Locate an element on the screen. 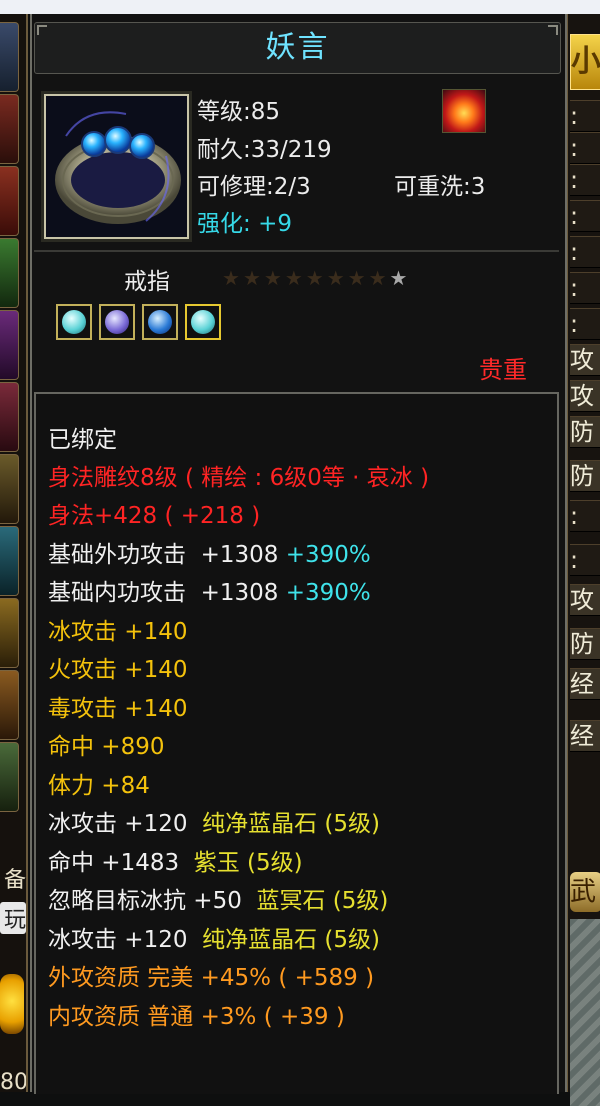 Image resolution: width=600 pixels, height=1106 pixels. ice-attack-attr: 冰攻击 +140 is located at coordinates (118, 632).